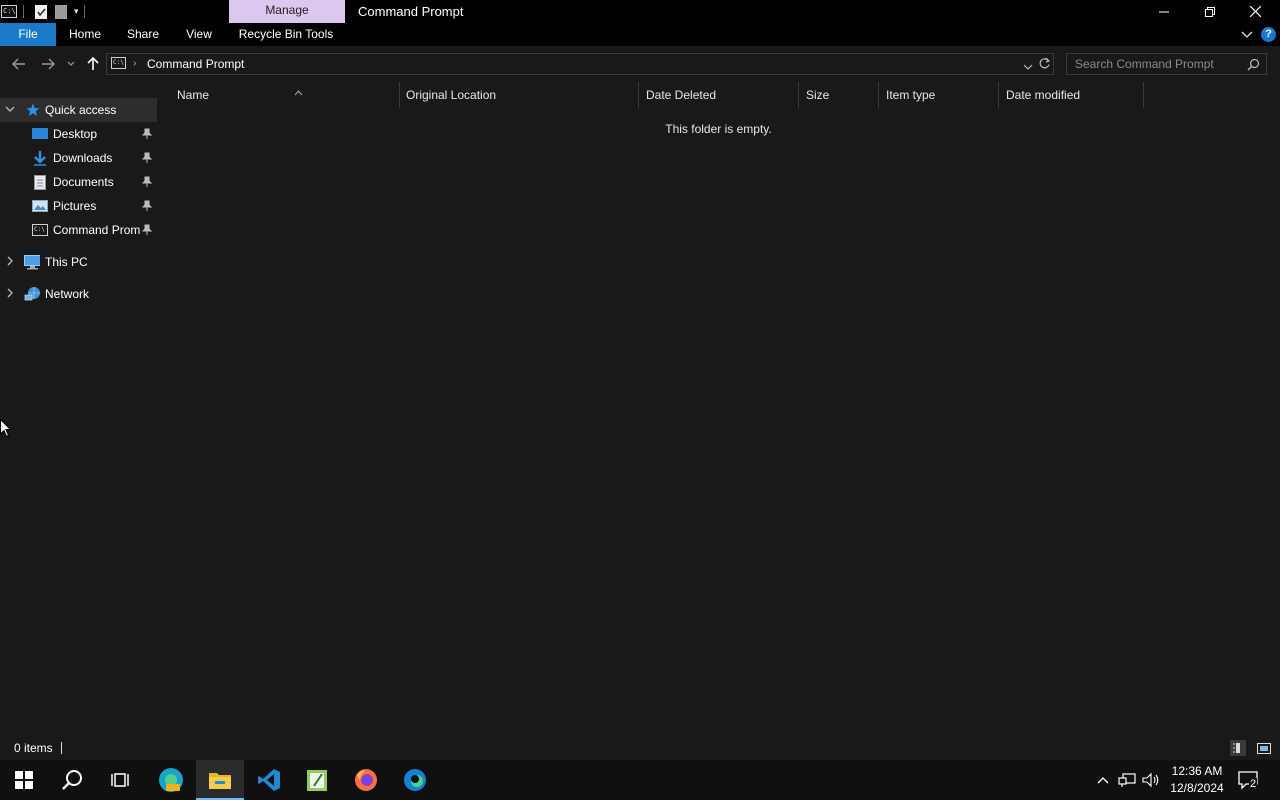  Describe the element at coordinates (1044, 65) in the screenshot. I see `refresh-icon` at that location.